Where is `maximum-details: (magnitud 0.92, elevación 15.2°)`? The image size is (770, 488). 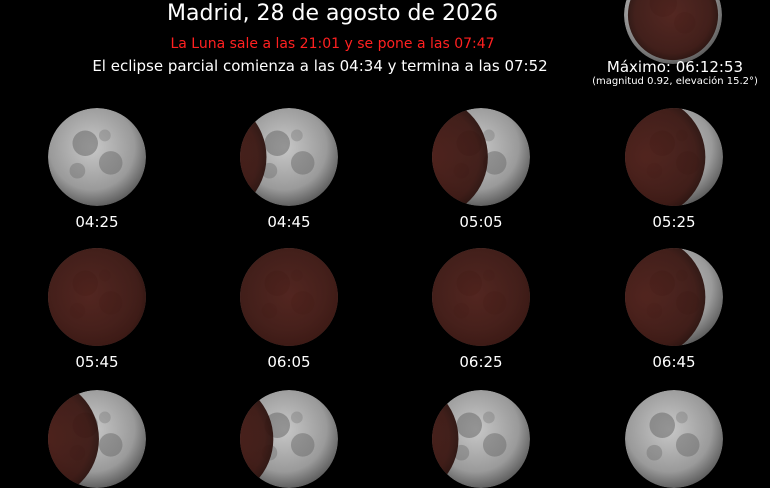
maximum-details: (magnitud 0.92, elevación 15.2°) is located at coordinates (675, 81).